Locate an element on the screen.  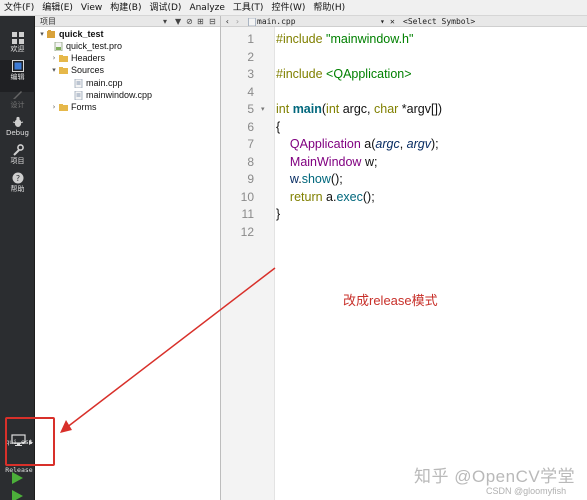
tree-label: quick_test is located at coordinates (81, 34).